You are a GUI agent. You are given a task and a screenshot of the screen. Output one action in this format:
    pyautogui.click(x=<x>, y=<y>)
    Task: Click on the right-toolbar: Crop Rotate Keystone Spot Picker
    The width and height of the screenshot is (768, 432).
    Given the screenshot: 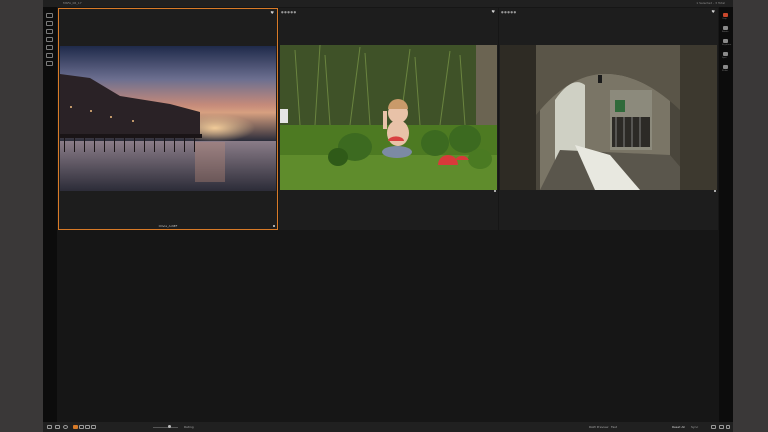 What is the action you would take?
    pyautogui.click(x=726, y=214)
    